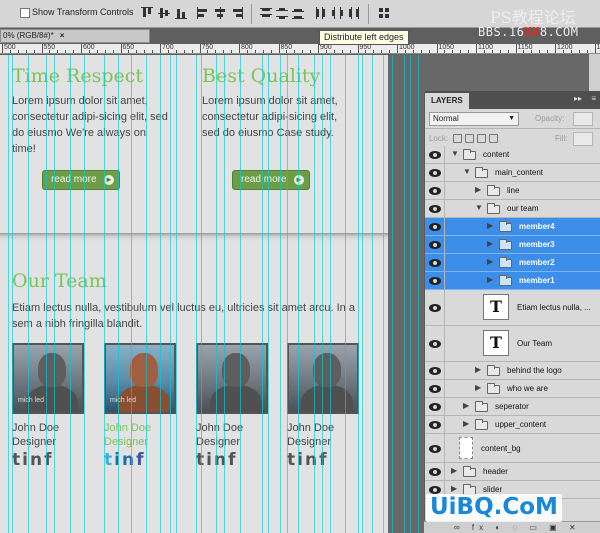 This screenshot has width=600, height=533. Describe the element at coordinates (298, 13) in the screenshot. I see `distribute-bottom-edges-icon` at that location.